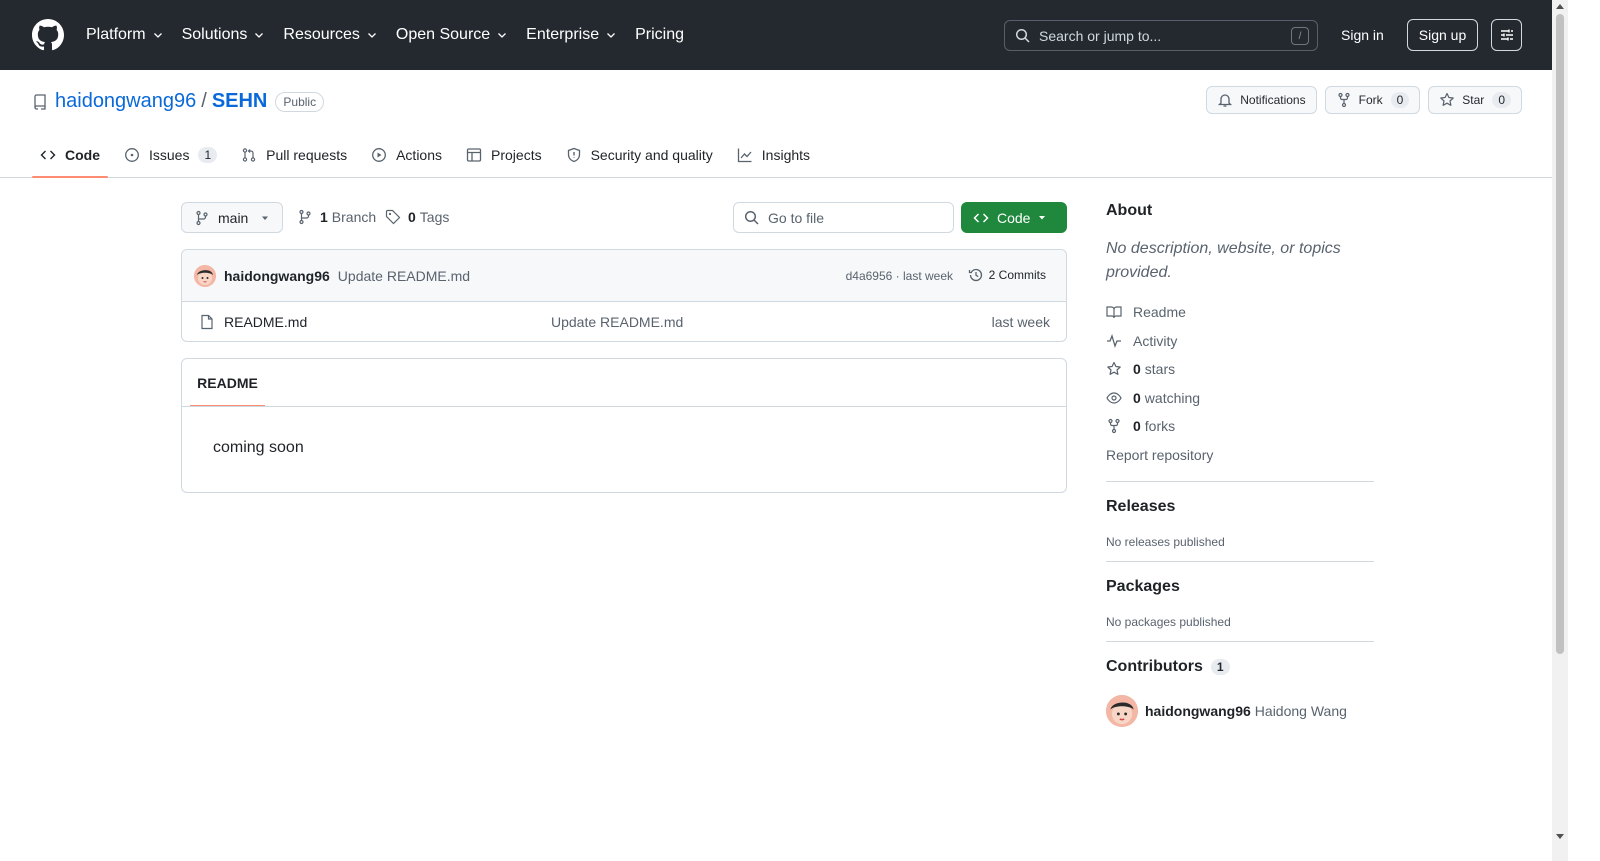 The width and height of the screenshot is (1600, 861). I want to click on tab-label: Pull requests, so click(307, 155).